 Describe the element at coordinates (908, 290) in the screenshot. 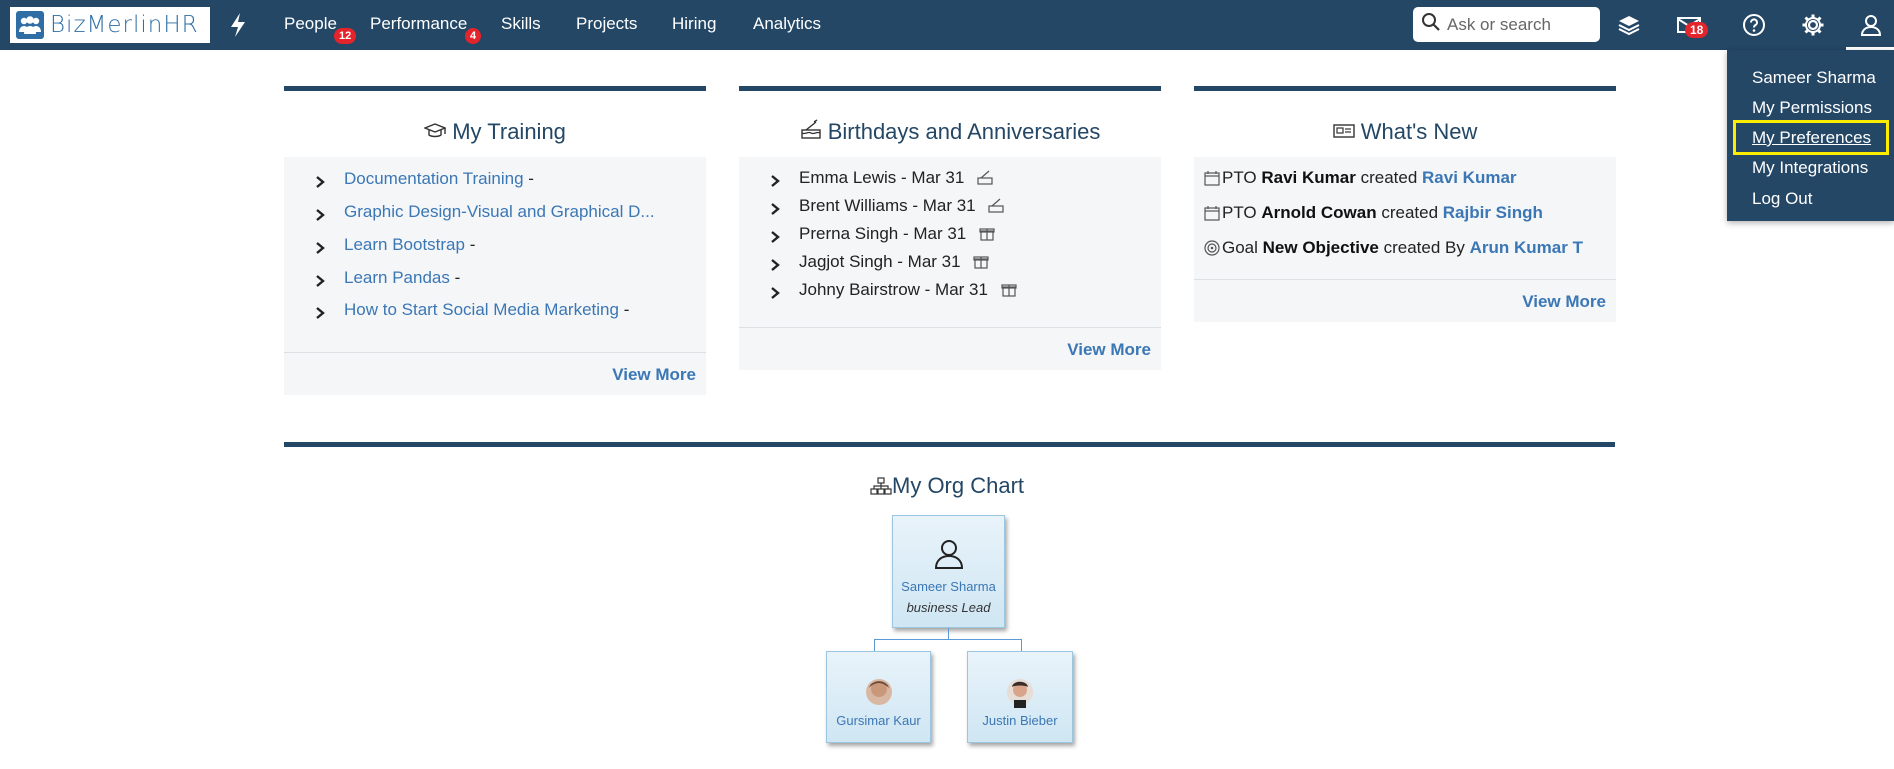

I see `list-item: Johny Bairstrow - Mar 31` at that location.